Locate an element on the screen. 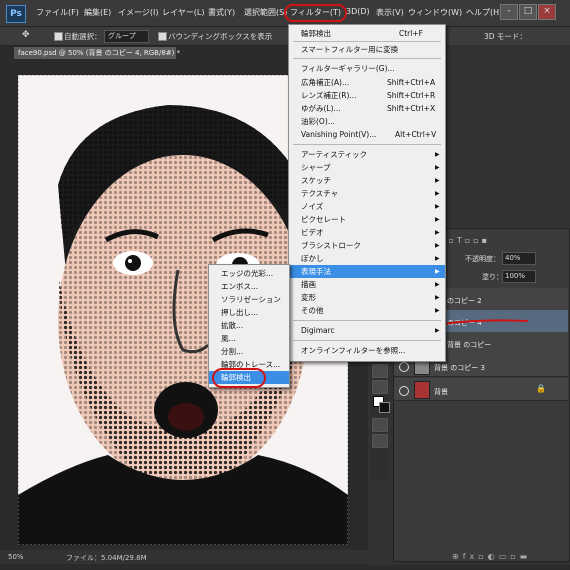 The image size is (570, 570). menu-3d: 3D(D) is located at coordinates (358, 11).